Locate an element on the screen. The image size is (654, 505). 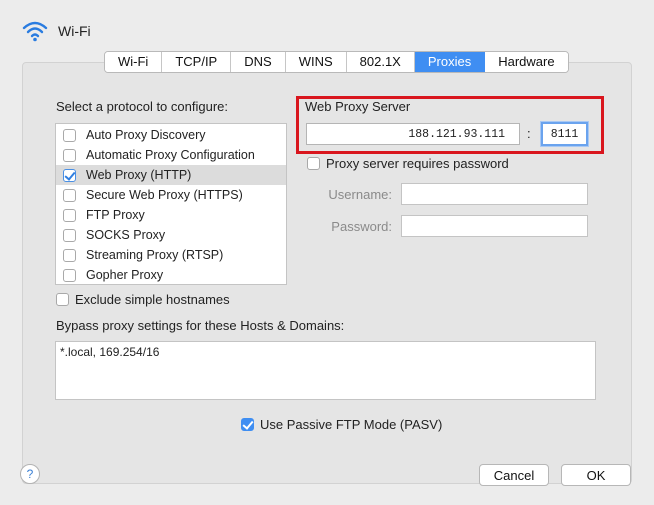
proxy-port-value: 8111 is located at coordinates (564, 134).